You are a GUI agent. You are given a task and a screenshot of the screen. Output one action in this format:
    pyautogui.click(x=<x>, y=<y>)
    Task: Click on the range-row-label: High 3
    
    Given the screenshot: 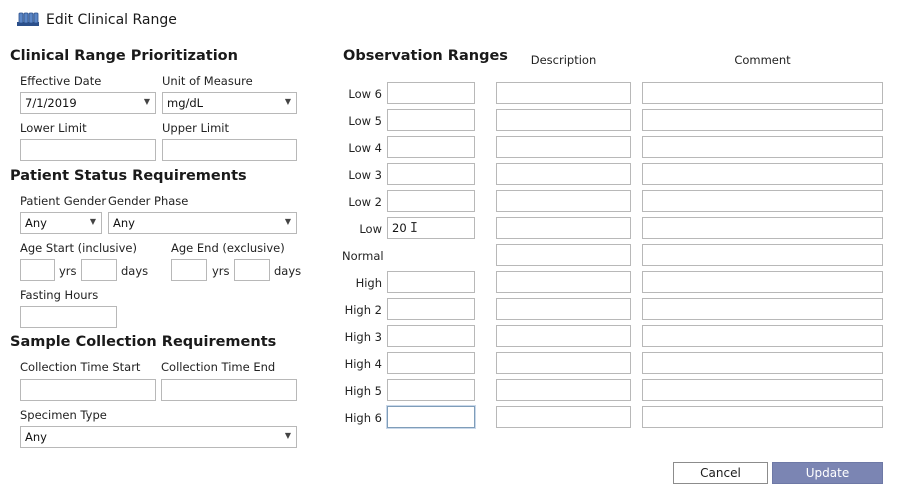 What is the action you would take?
    pyautogui.click(x=363, y=337)
    